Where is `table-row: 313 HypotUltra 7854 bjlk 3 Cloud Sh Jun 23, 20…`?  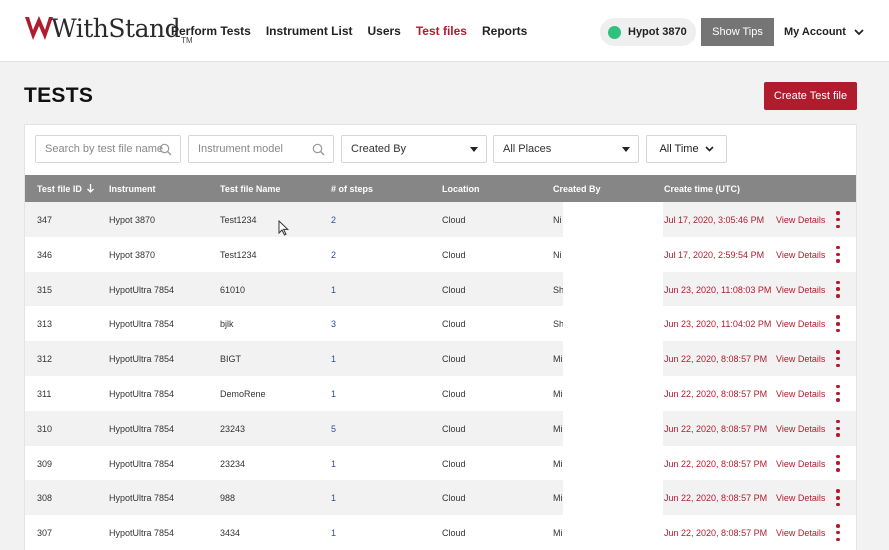 table-row: 313 HypotUltra 7854 bjlk 3 Cloud Sh Jun 23, 20… is located at coordinates (440, 324).